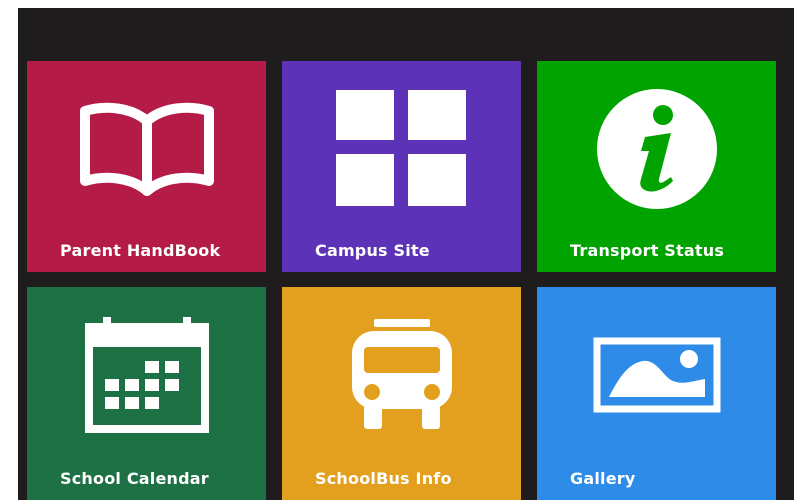 The image size is (802, 500). I want to click on tile-label-transport-status: Transport Status, so click(647, 250).